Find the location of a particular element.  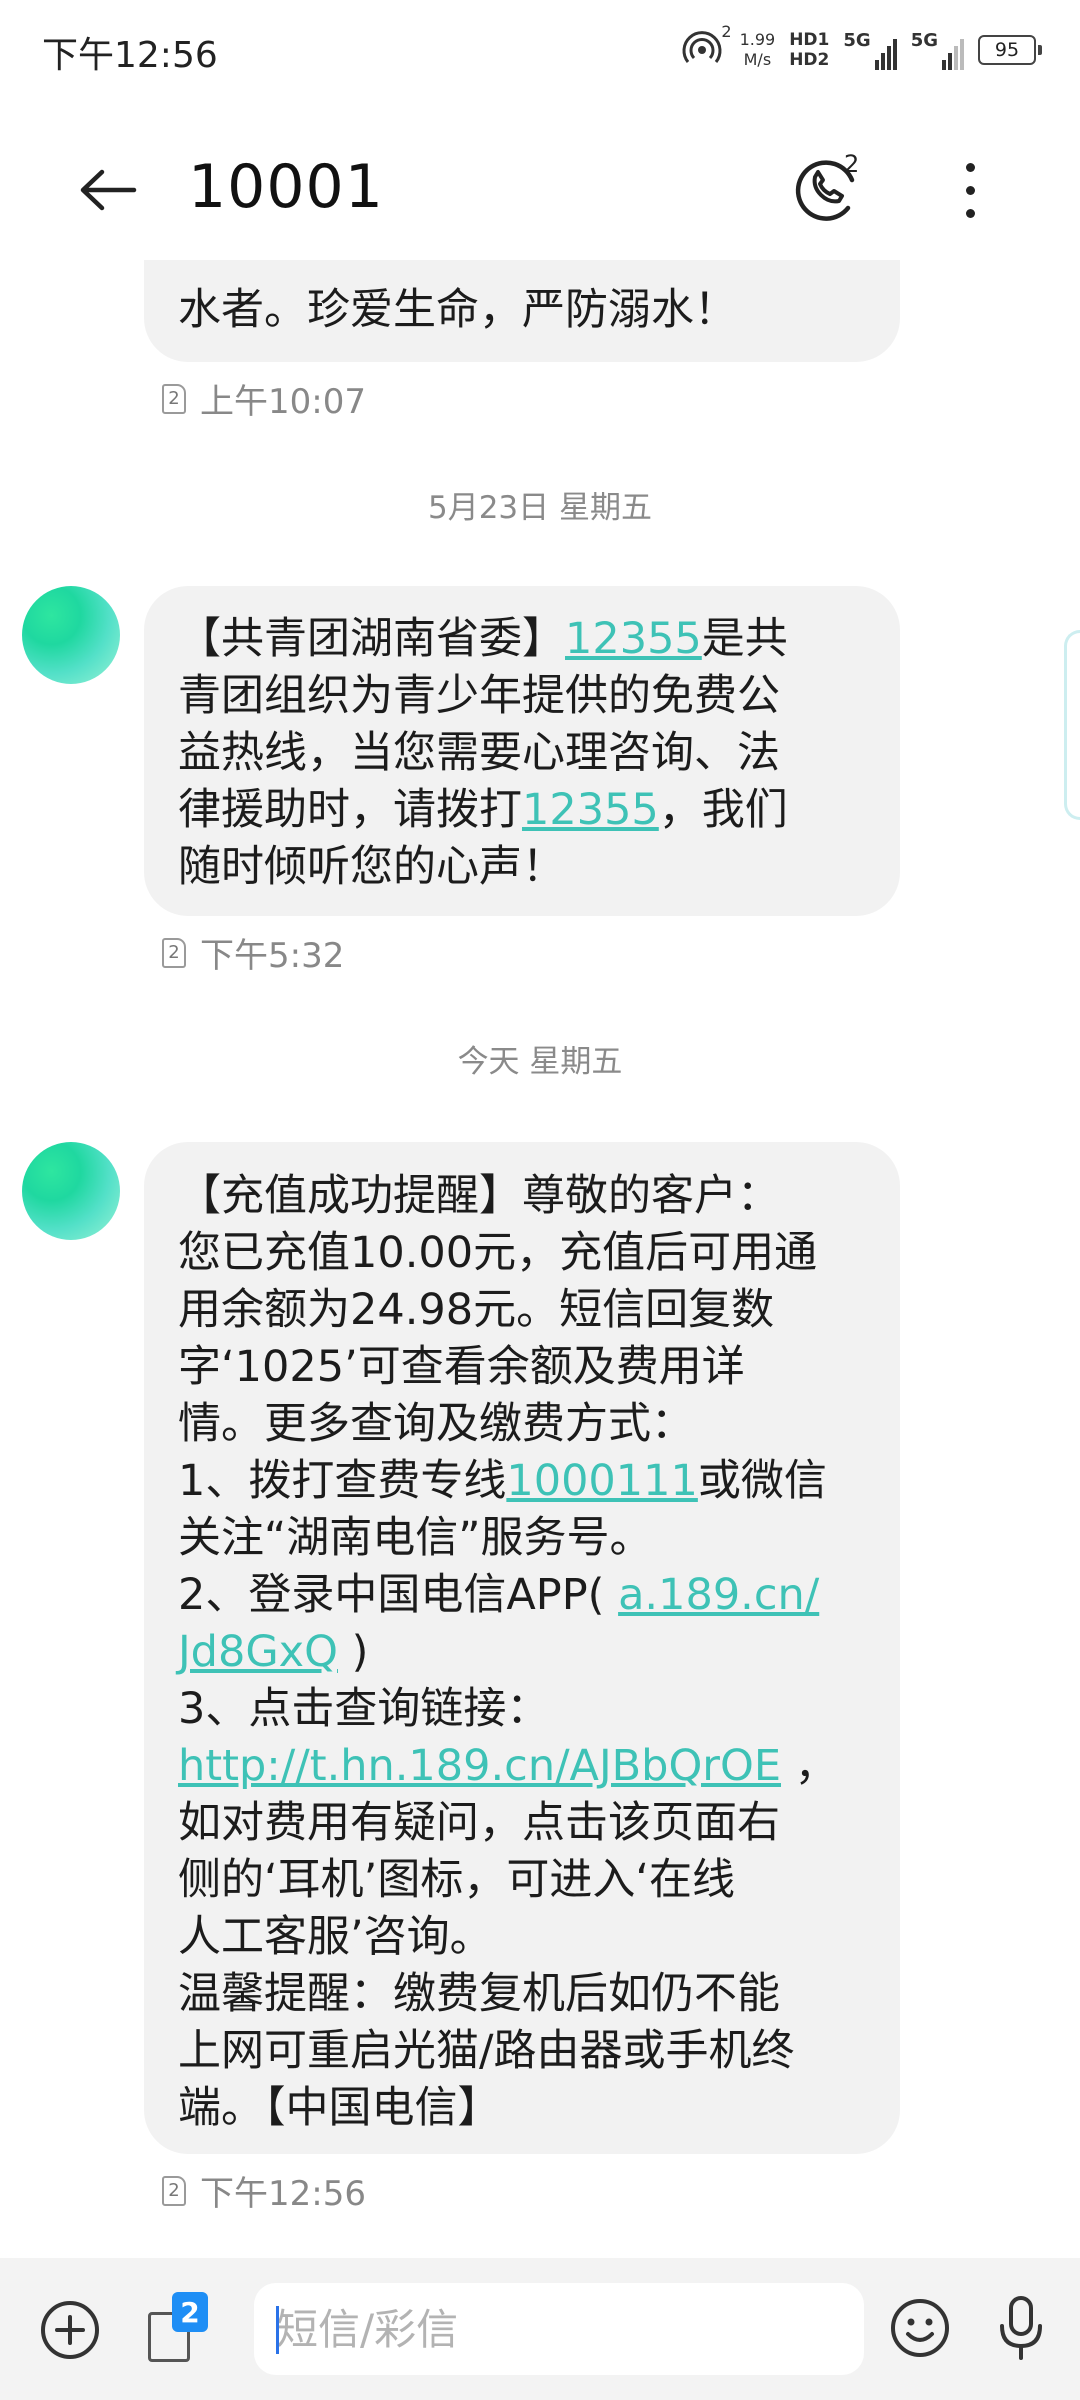

sig2-label: 5G is located at coordinates (924, 40).